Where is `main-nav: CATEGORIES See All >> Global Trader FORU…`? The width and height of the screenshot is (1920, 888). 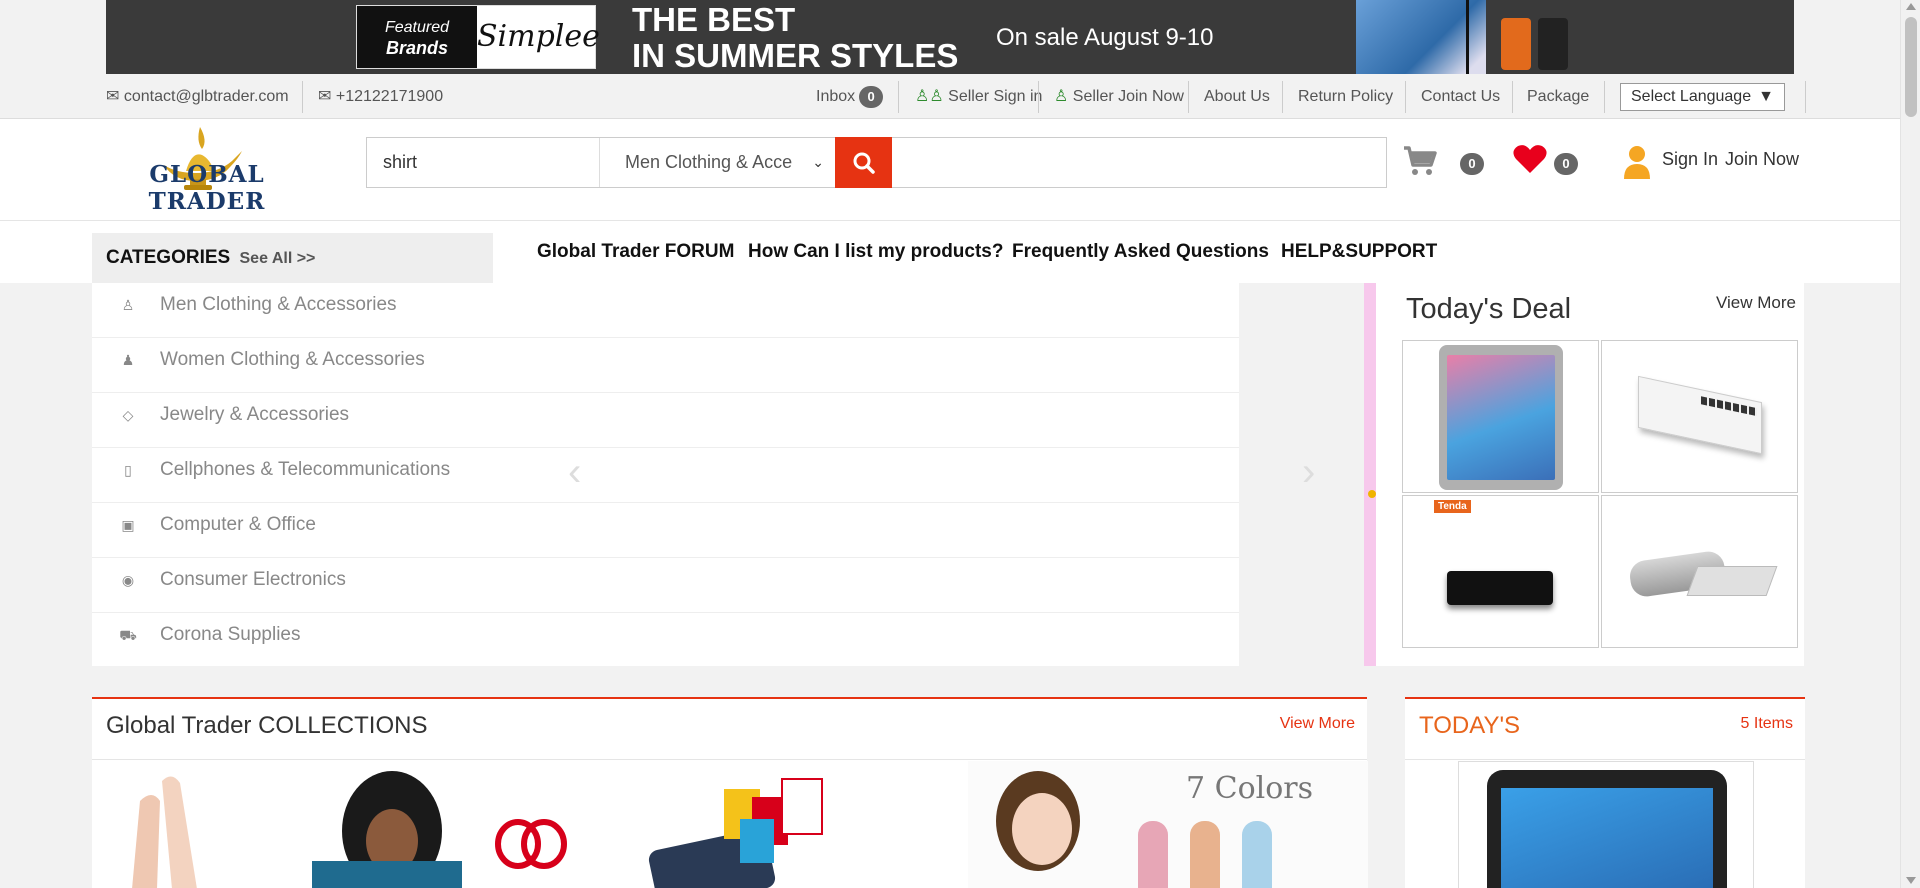
main-nav: CATEGORIES See All >> Global Trader FORU… is located at coordinates (950, 252).